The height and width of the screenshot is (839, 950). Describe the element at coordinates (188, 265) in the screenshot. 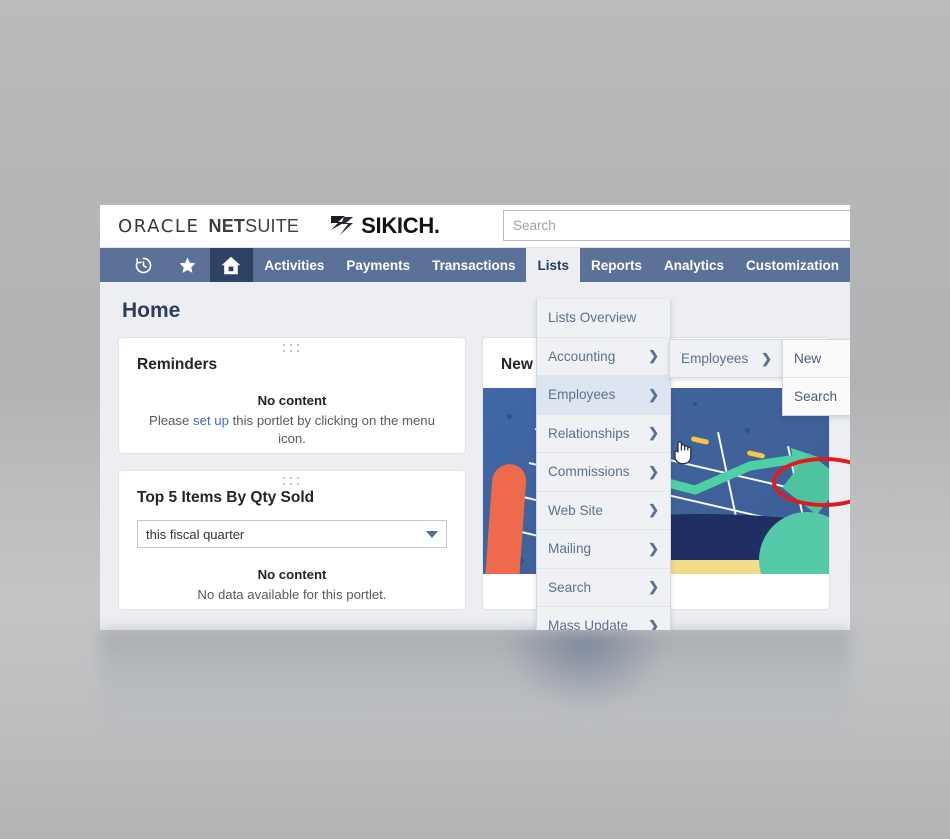

I see `star-icon` at that location.